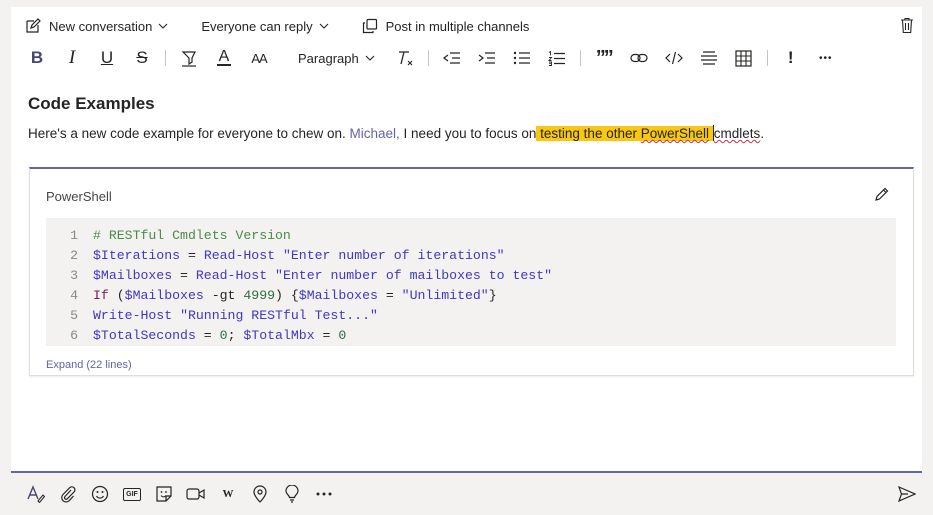 The height and width of the screenshot is (515, 933). I want to click on misspelled-word: PowerShell, so click(675, 133).